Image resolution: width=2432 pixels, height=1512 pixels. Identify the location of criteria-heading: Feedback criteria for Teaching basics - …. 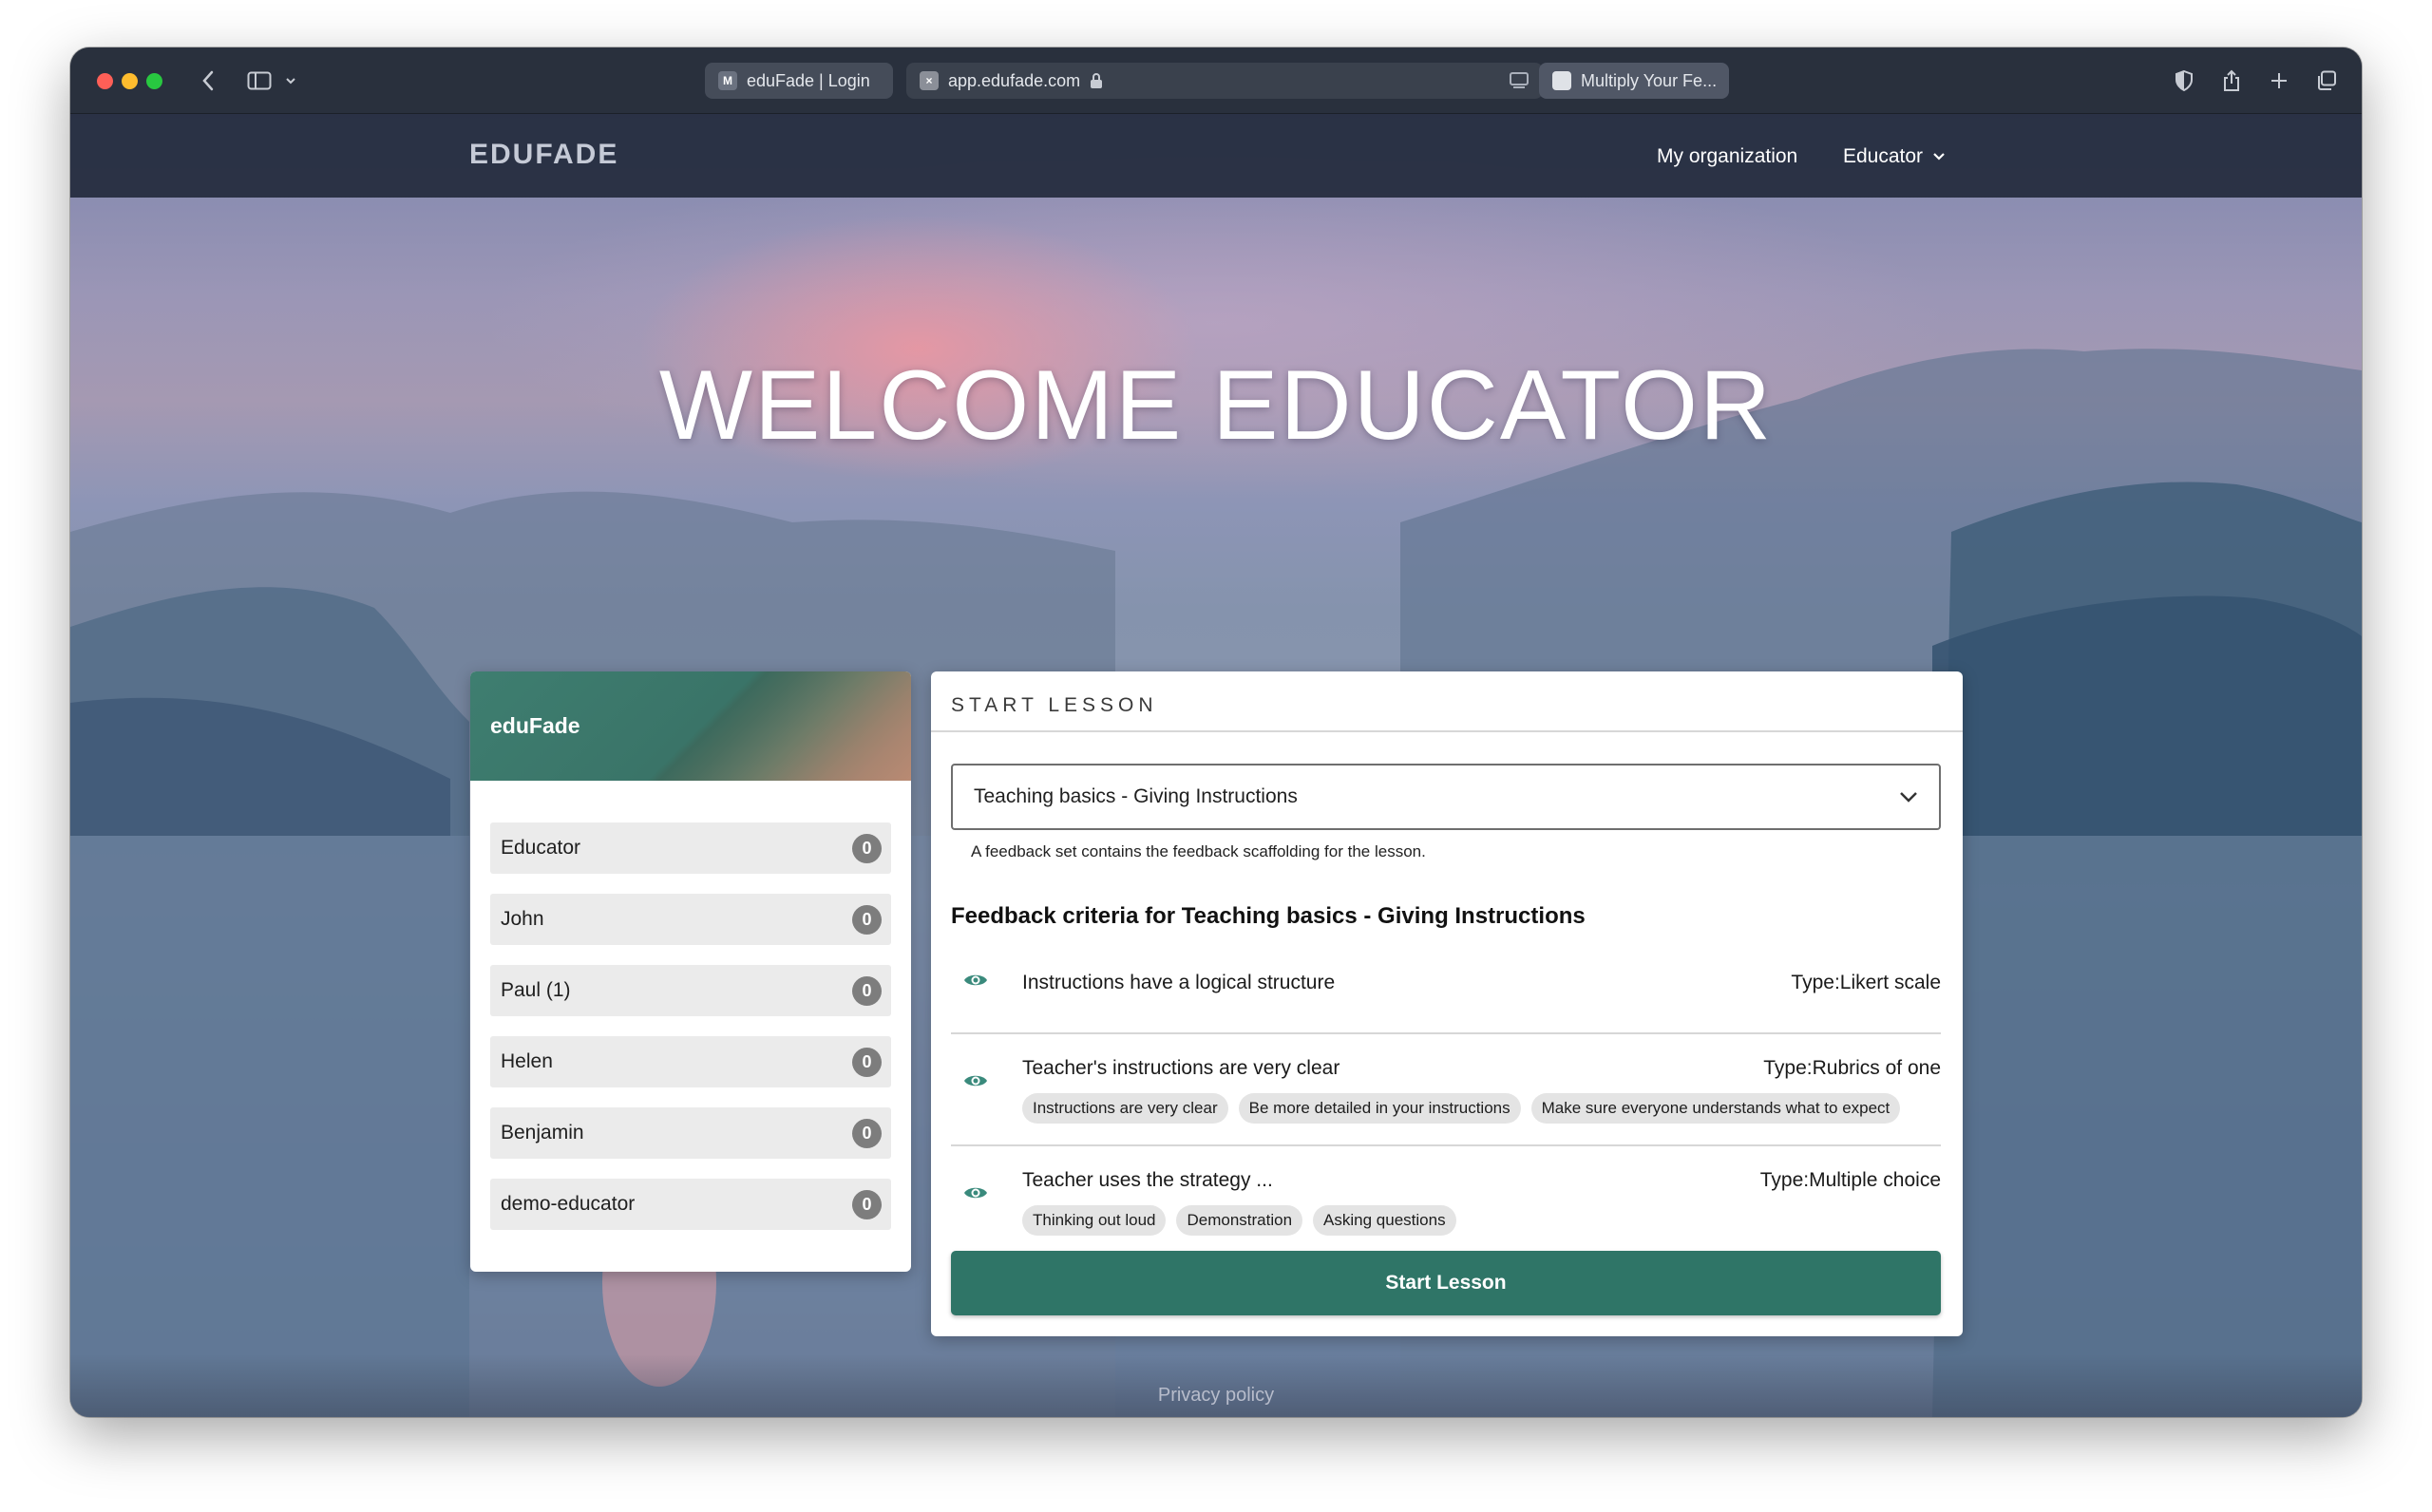
(1268, 916).